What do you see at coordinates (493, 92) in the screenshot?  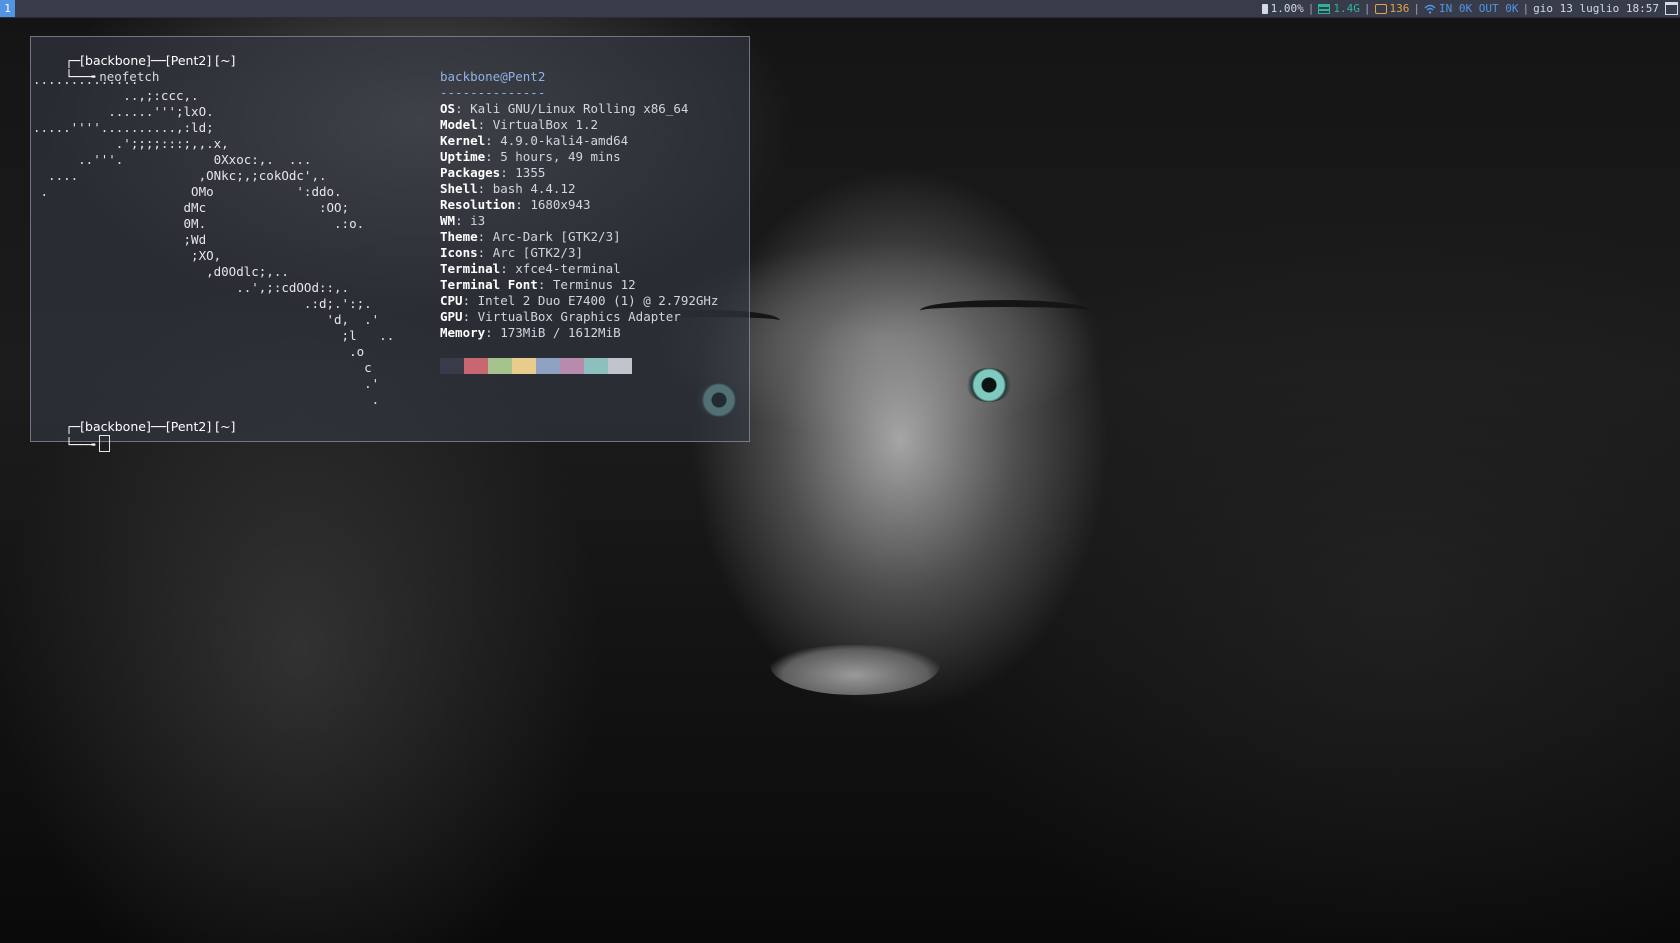 I see `info-underline: --------------` at bounding box center [493, 92].